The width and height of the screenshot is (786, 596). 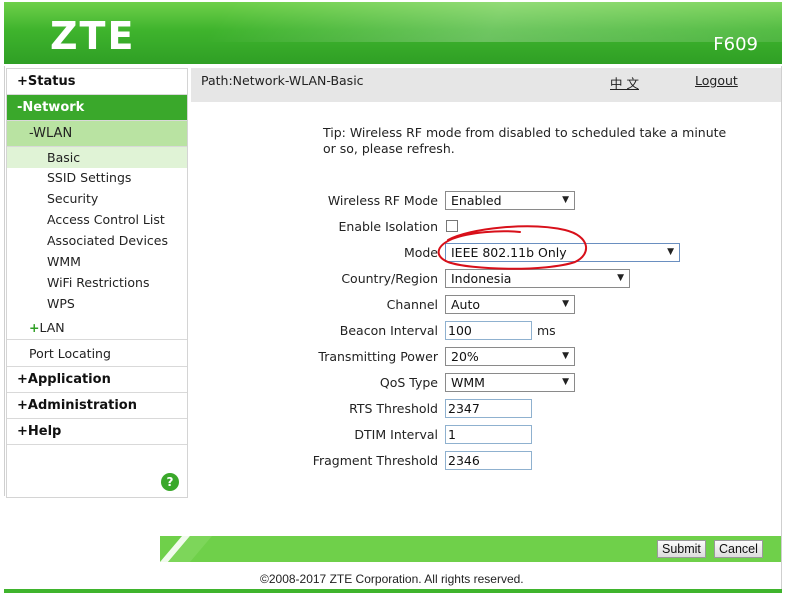 I want to click on fragment-threshold-input: 2346, so click(x=488, y=460).